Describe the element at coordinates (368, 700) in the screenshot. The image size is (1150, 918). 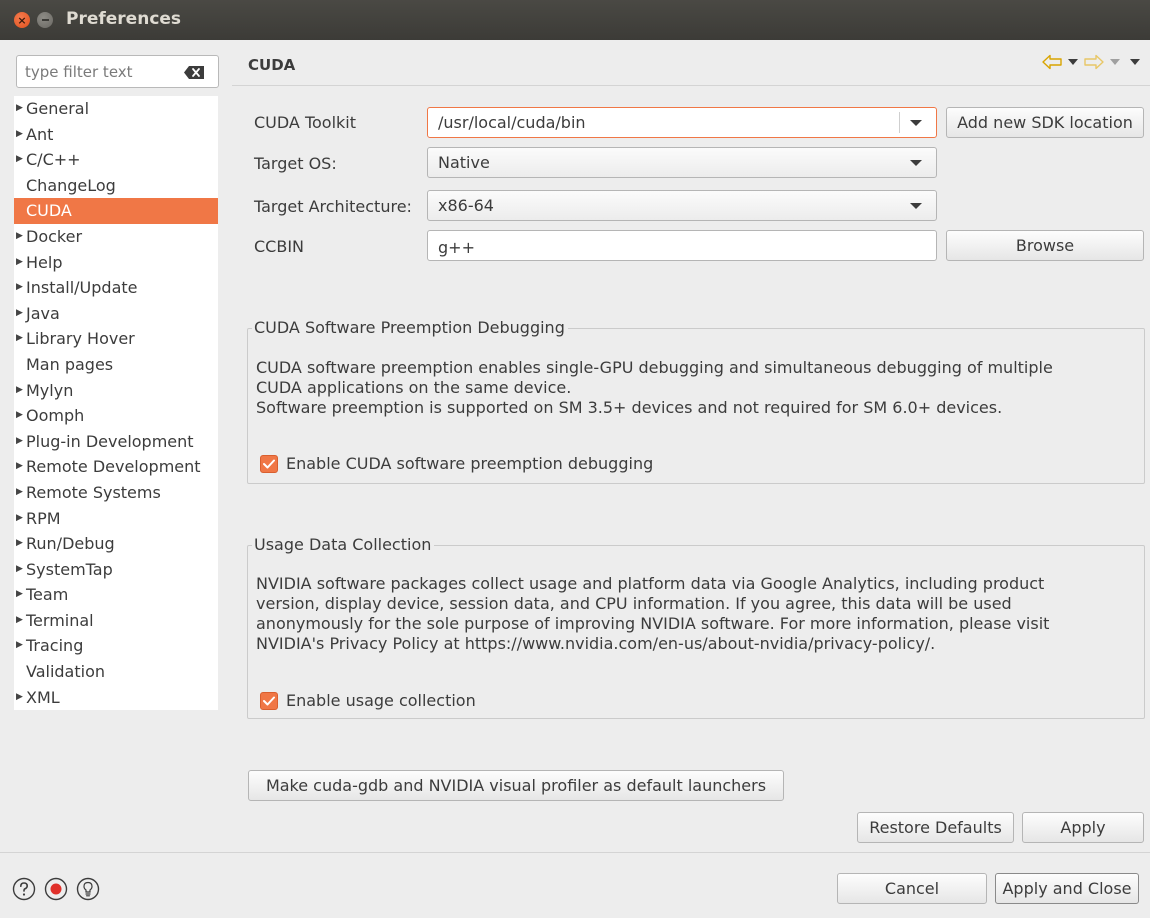
I see `usage-checkbox-row: Enable usage collection` at that location.